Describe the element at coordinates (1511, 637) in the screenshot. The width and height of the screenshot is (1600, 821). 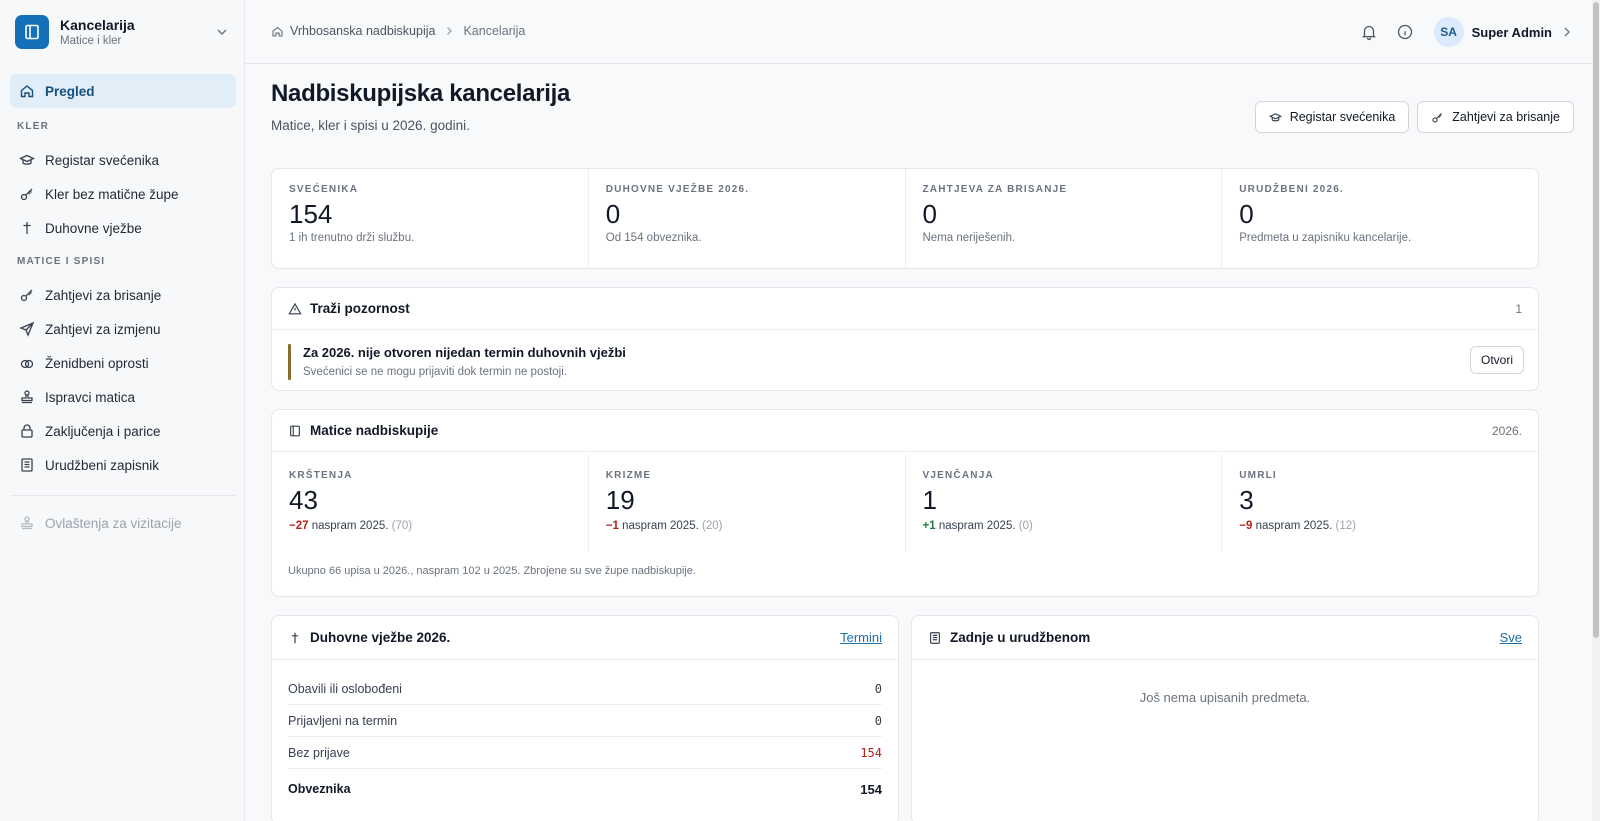
I see `sve-link: Sve` at that location.